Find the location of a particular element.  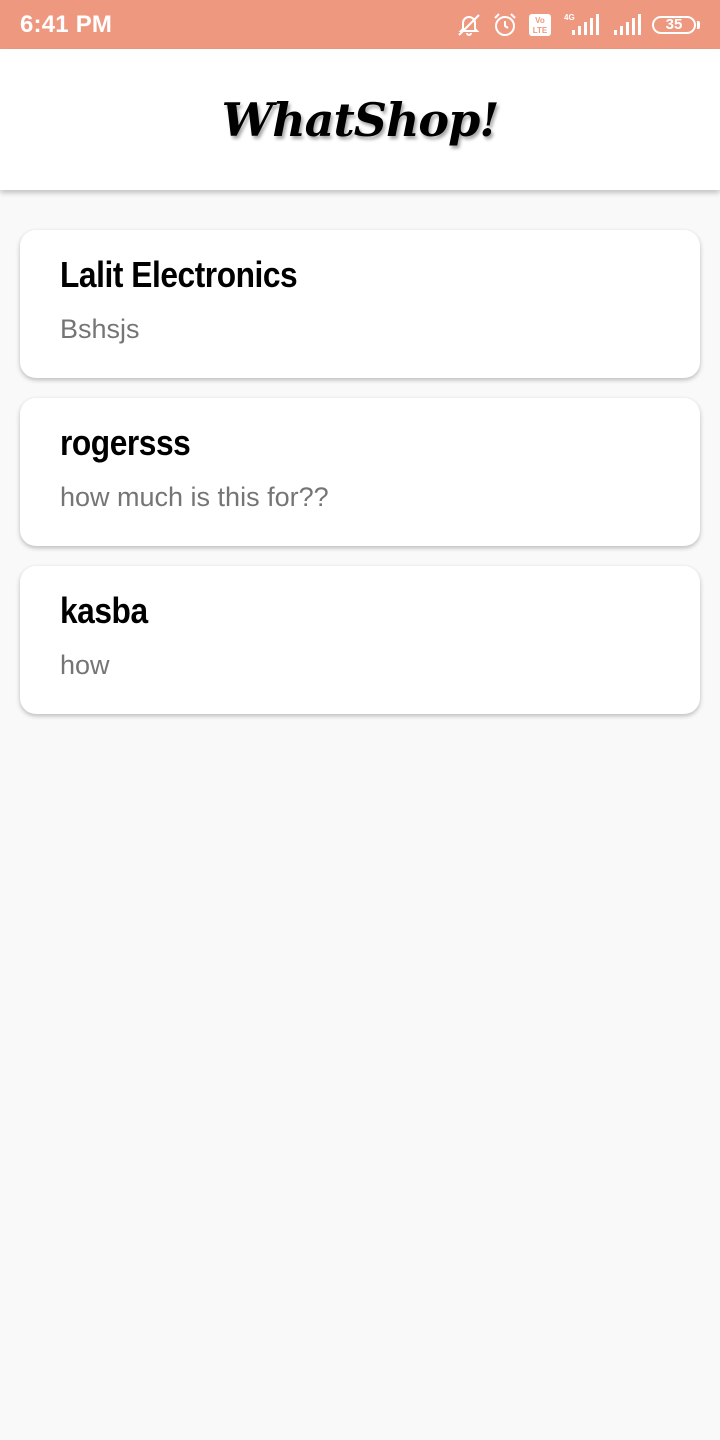

status-icons: Vo LTE 4G 35 is located at coordinates (578, 25).